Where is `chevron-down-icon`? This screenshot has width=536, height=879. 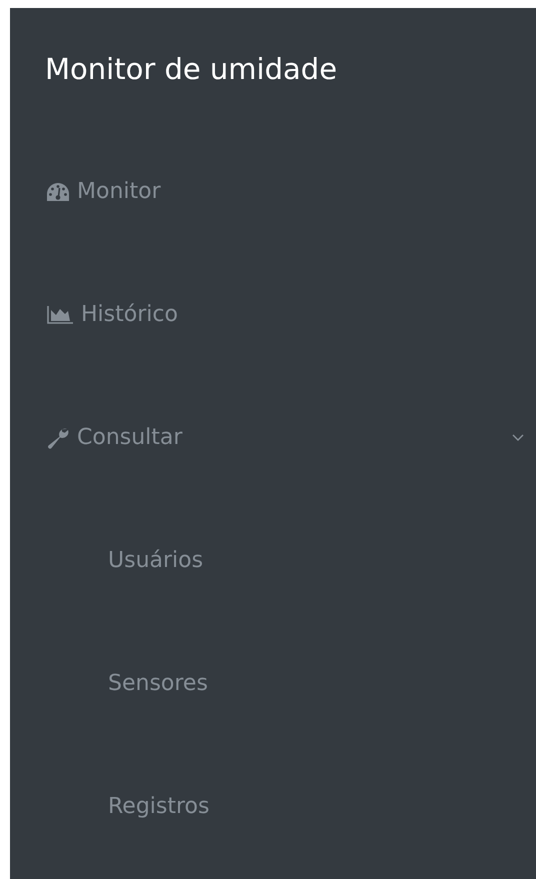
chevron-down-icon is located at coordinates (518, 438).